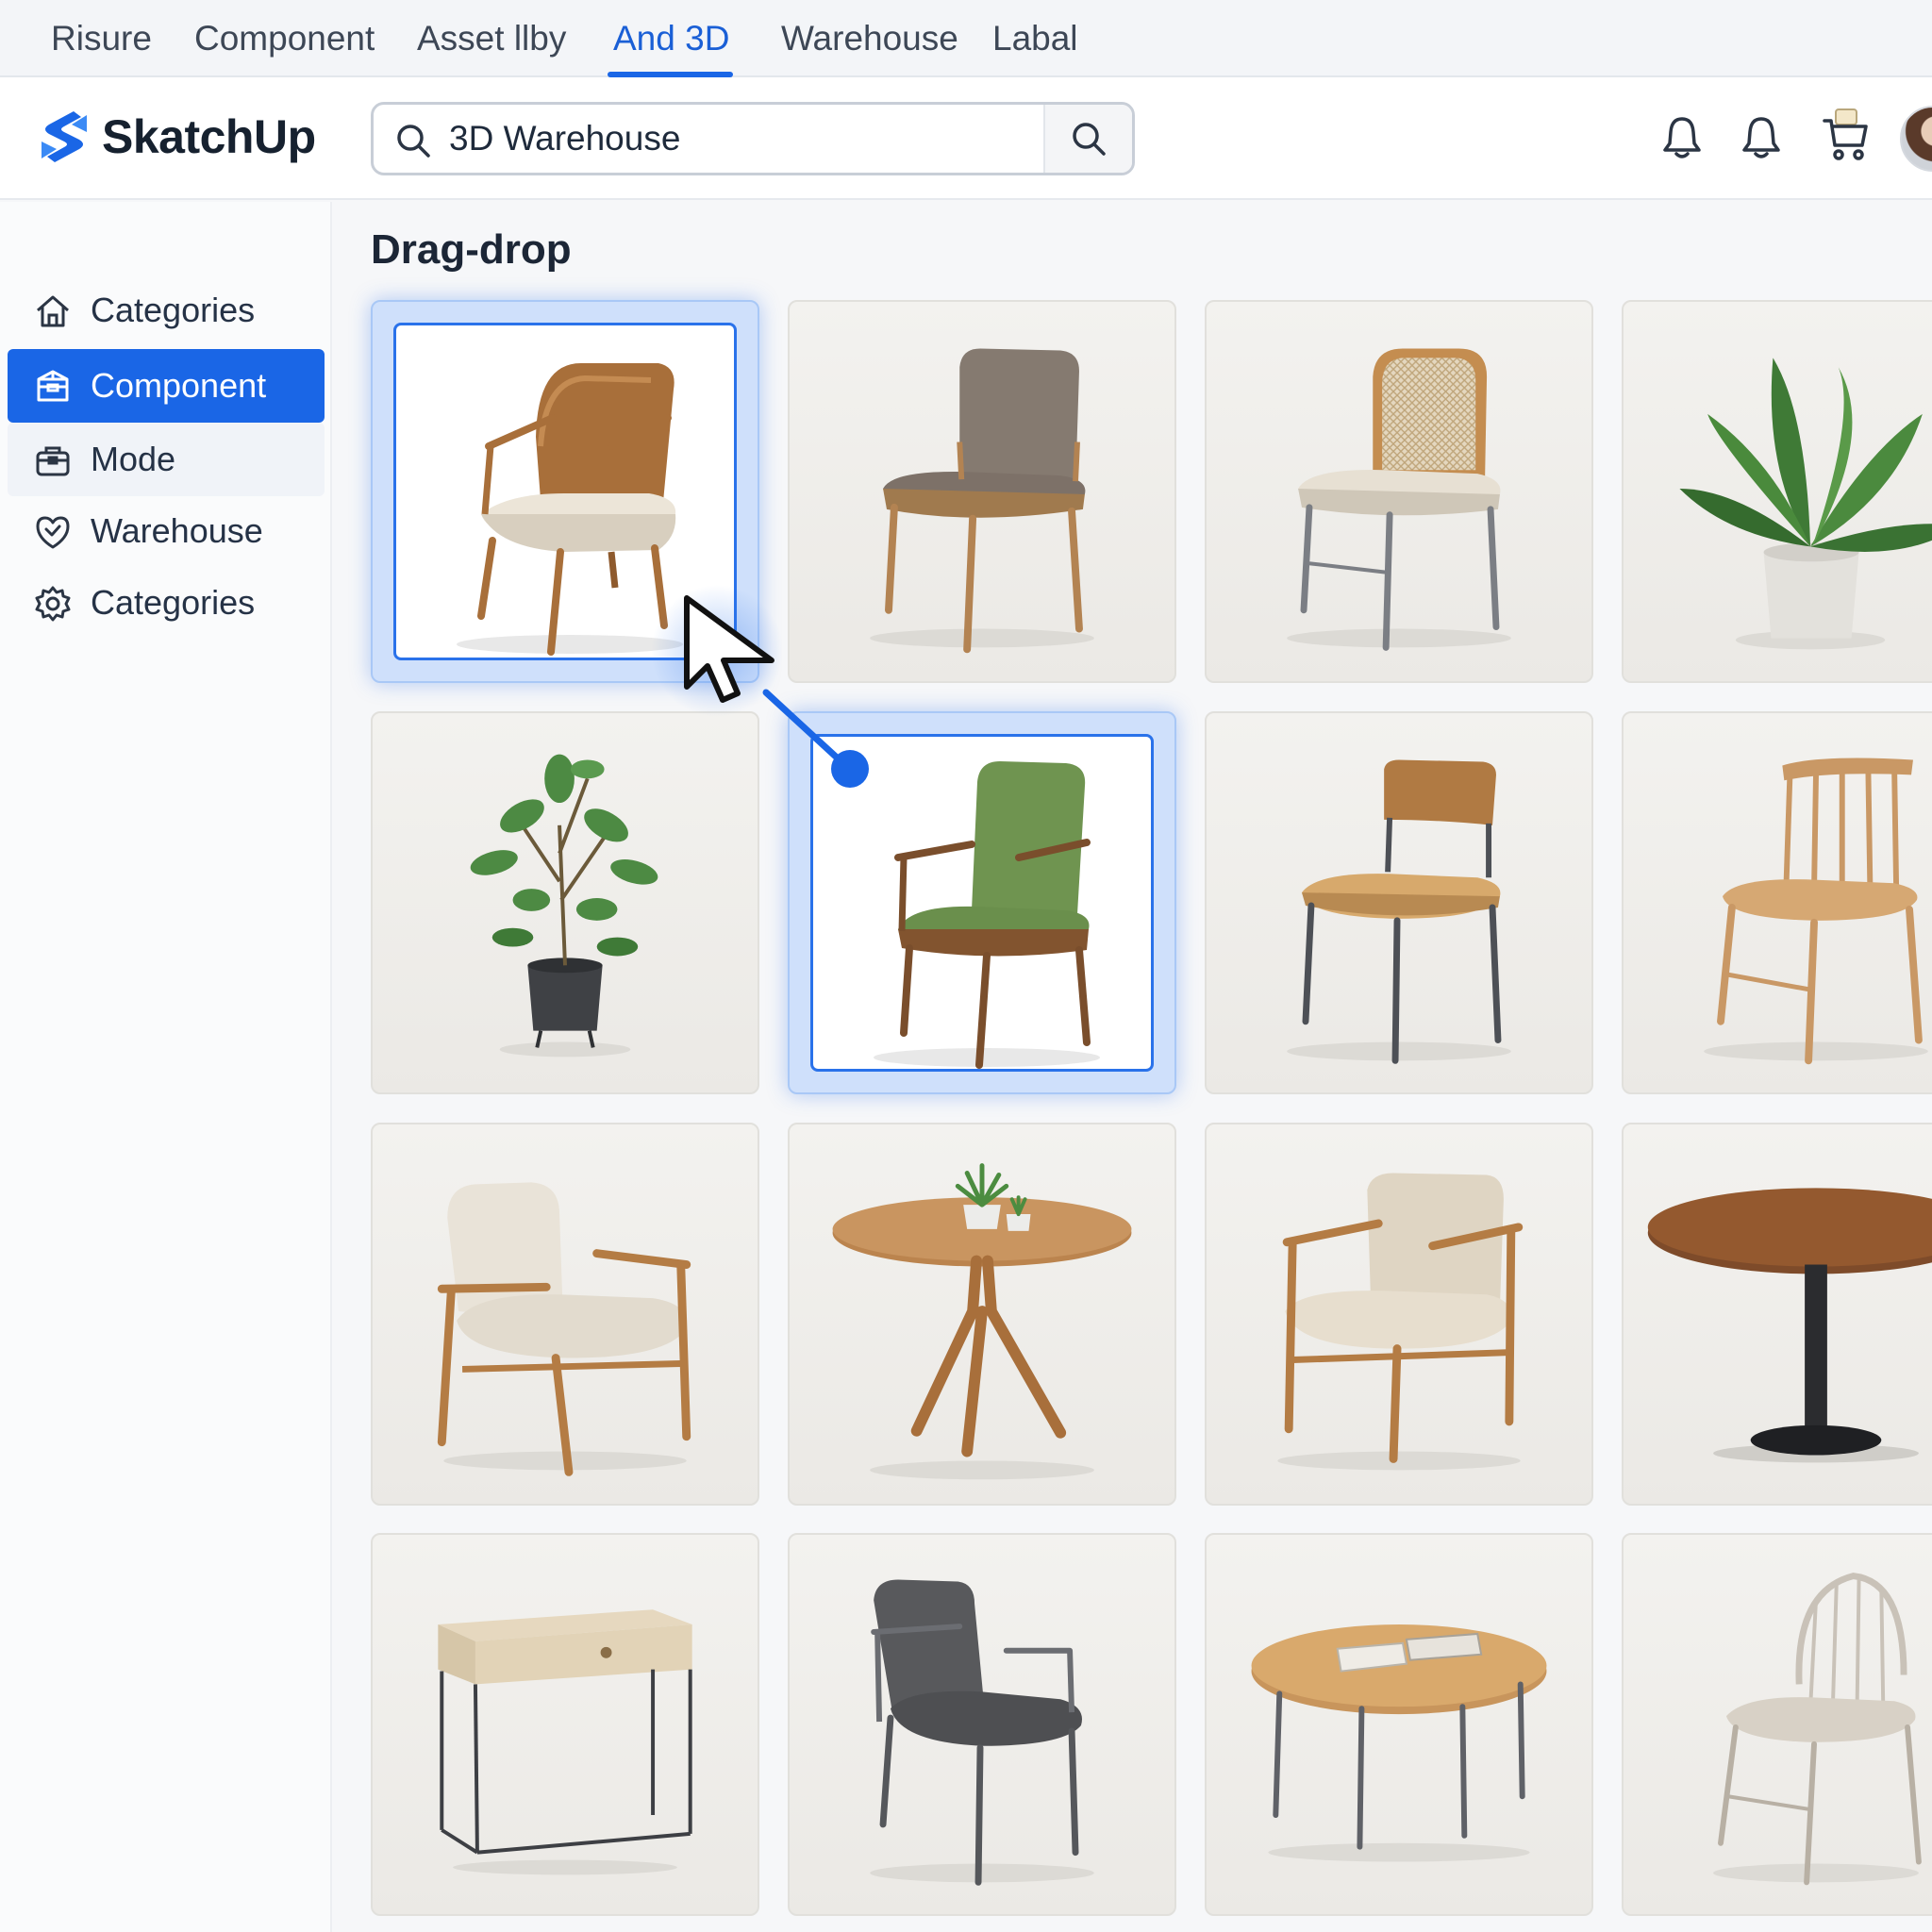 The height and width of the screenshot is (1932, 1932). I want to click on sidebar-item-component: Component, so click(167, 386).